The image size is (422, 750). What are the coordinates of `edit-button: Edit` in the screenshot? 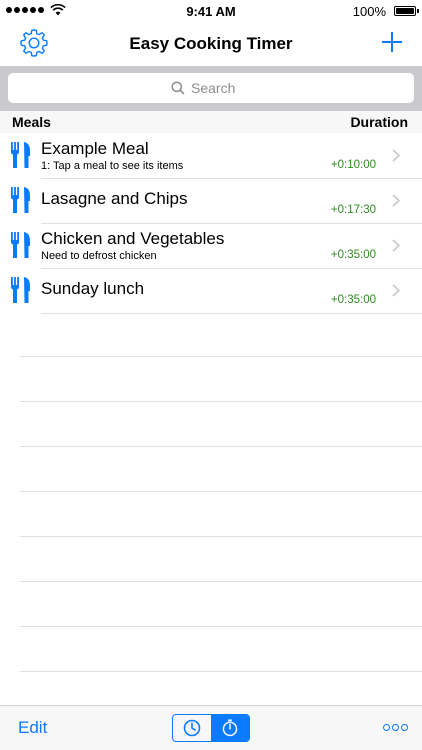 It's located at (32, 728).